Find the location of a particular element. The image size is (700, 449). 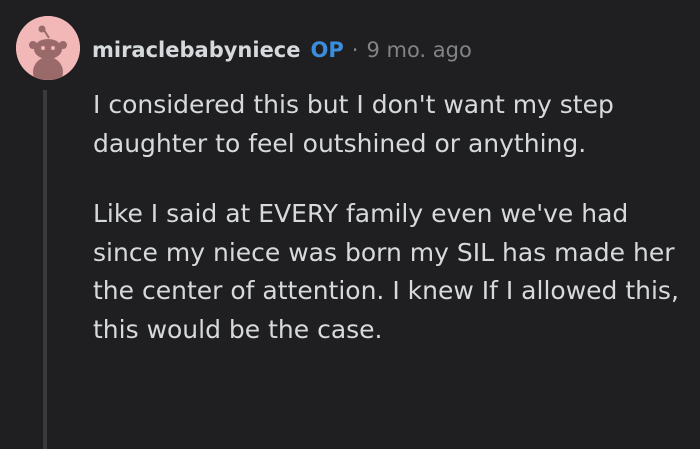

author-username: miraclebabyniece is located at coordinates (196, 50).